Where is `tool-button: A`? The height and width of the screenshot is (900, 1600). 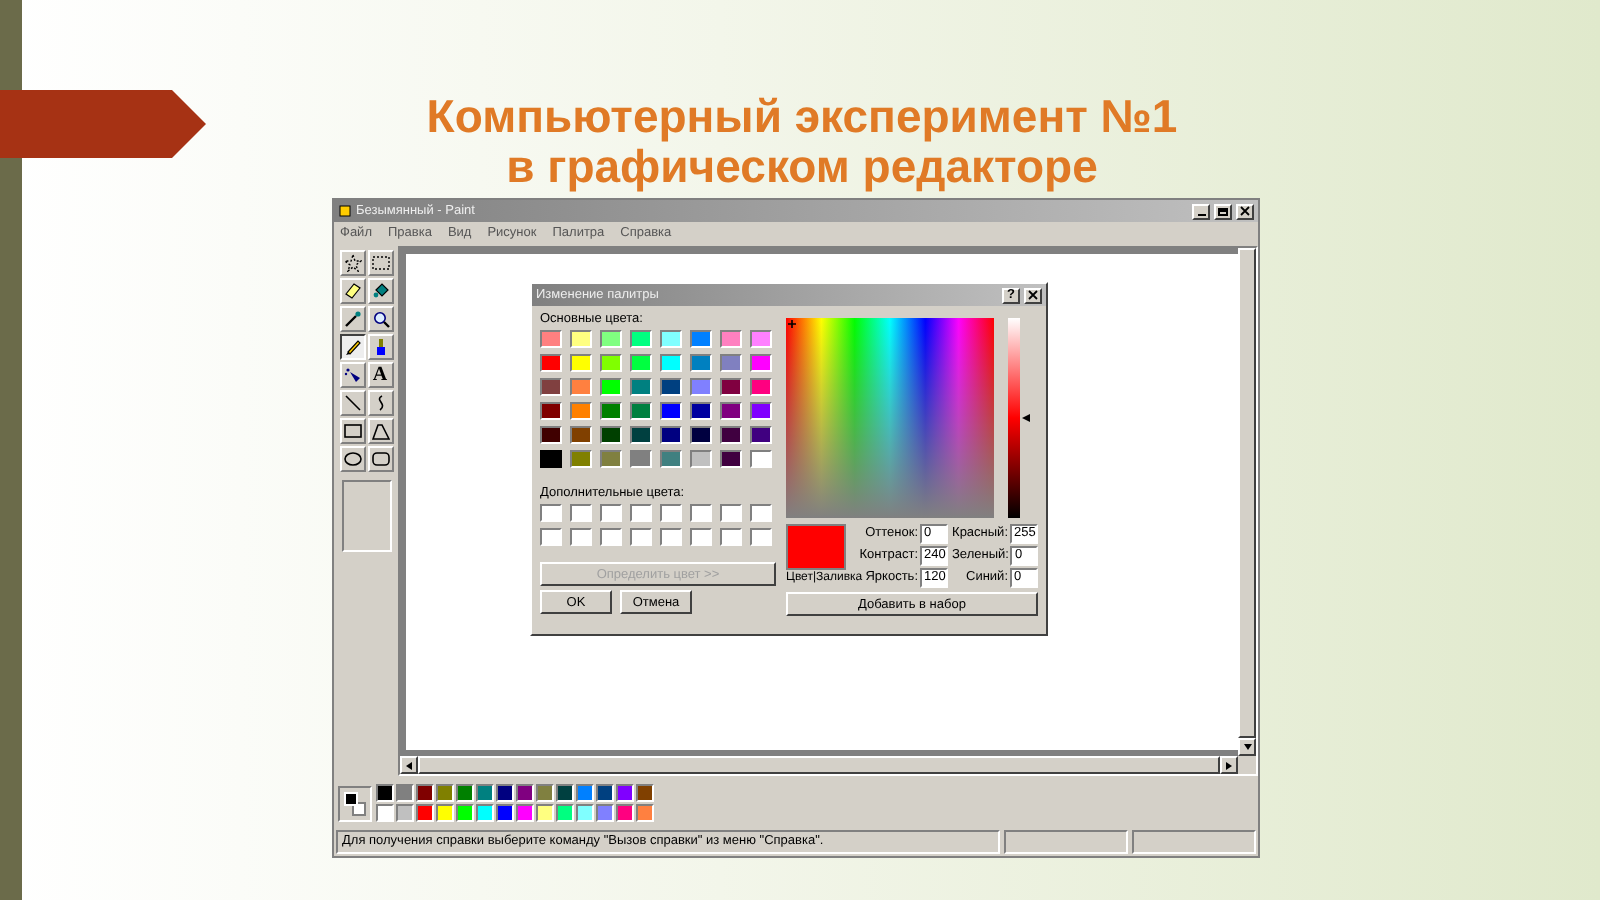
tool-button: A is located at coordinates (380, 375).